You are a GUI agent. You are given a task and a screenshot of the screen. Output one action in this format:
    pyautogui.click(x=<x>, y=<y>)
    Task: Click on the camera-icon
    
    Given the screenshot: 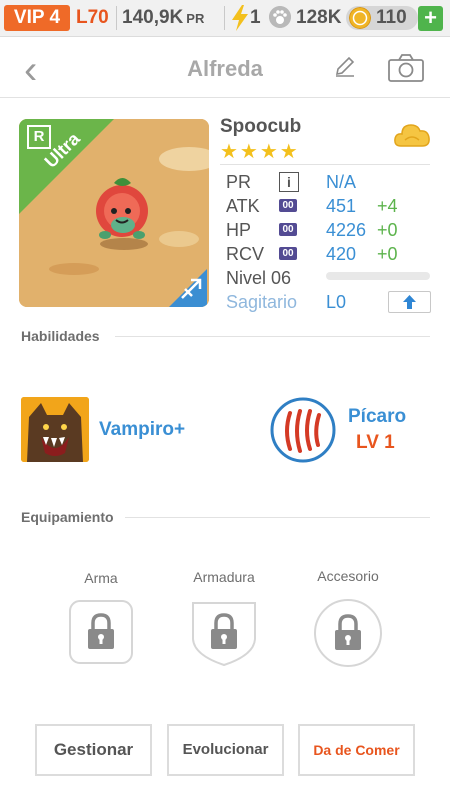 What is the action you would take?
    pyautogui.click(x=406, y=68)
    